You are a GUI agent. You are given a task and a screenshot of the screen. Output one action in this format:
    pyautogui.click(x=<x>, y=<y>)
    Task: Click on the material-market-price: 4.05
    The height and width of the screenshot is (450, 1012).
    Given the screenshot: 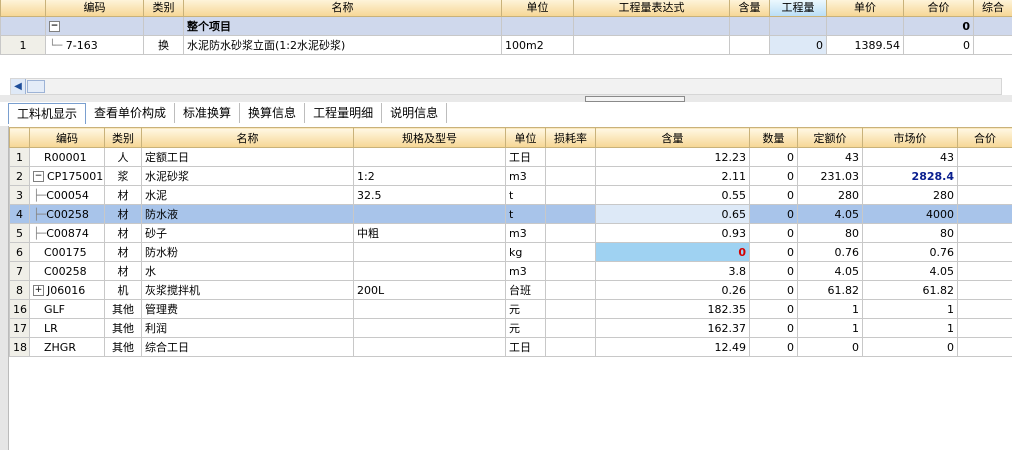 What is the action you would take?
    pyautogui.click(x=910, y=271)
    